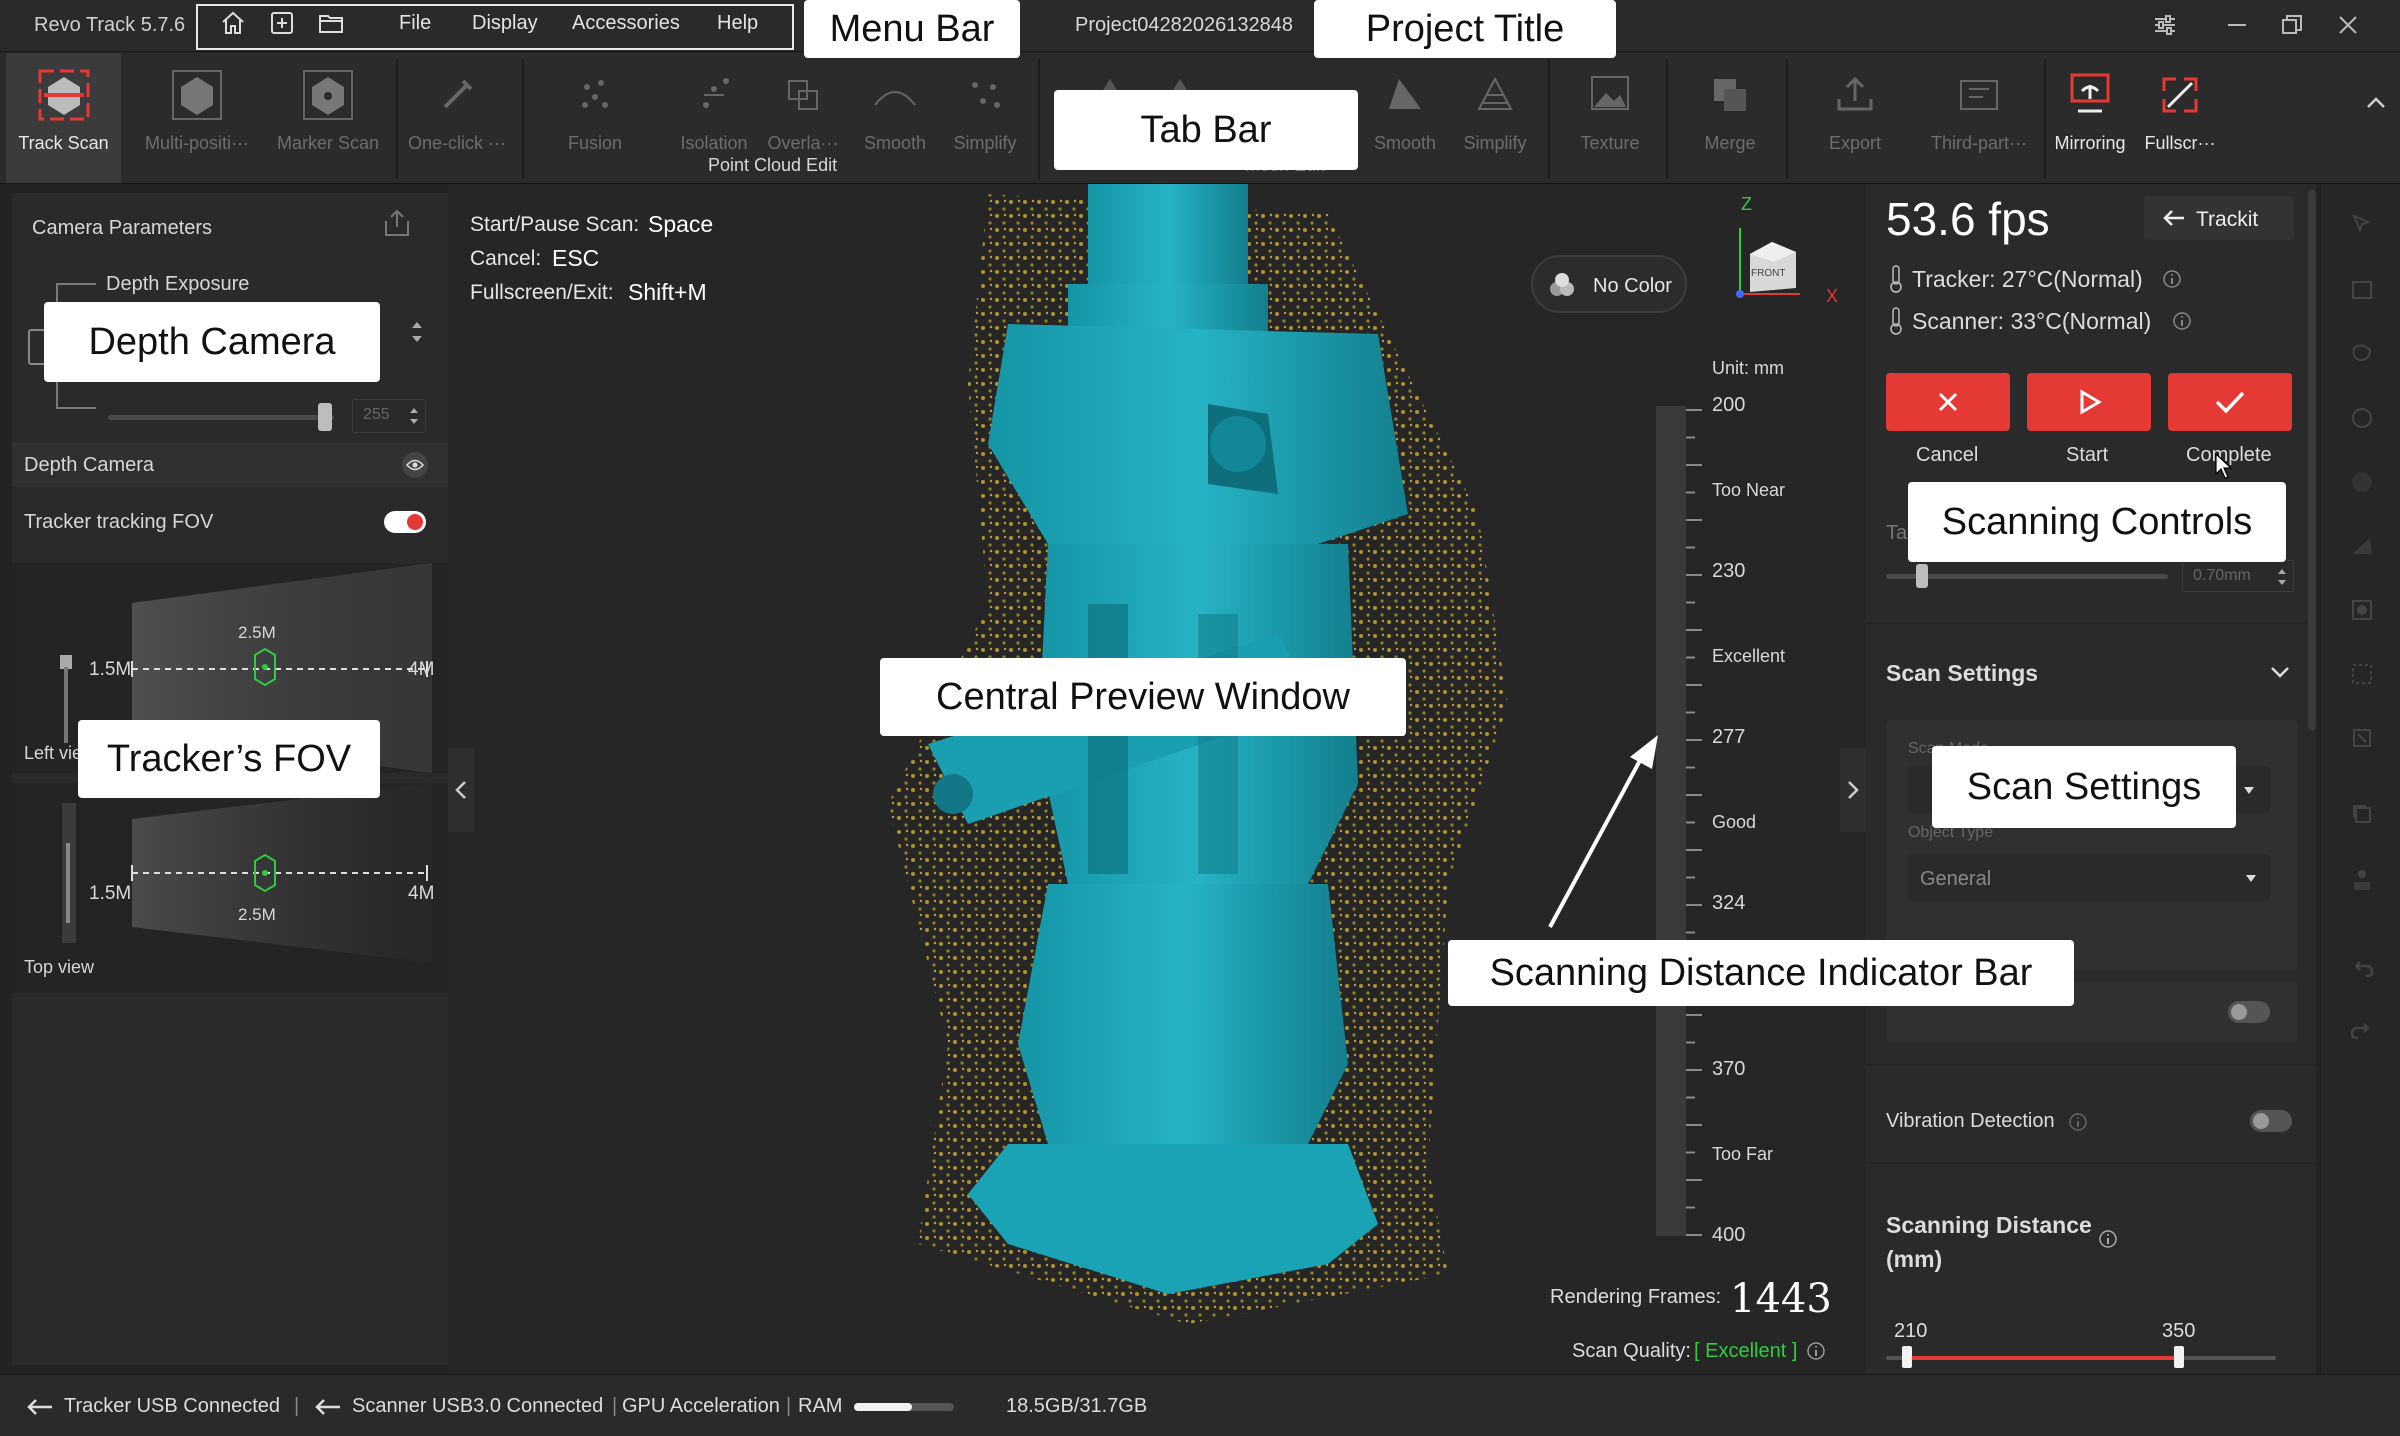  Describe the element at coordinates (1855, 118) in the screenshot. I see `export-tool: Export` at that location.